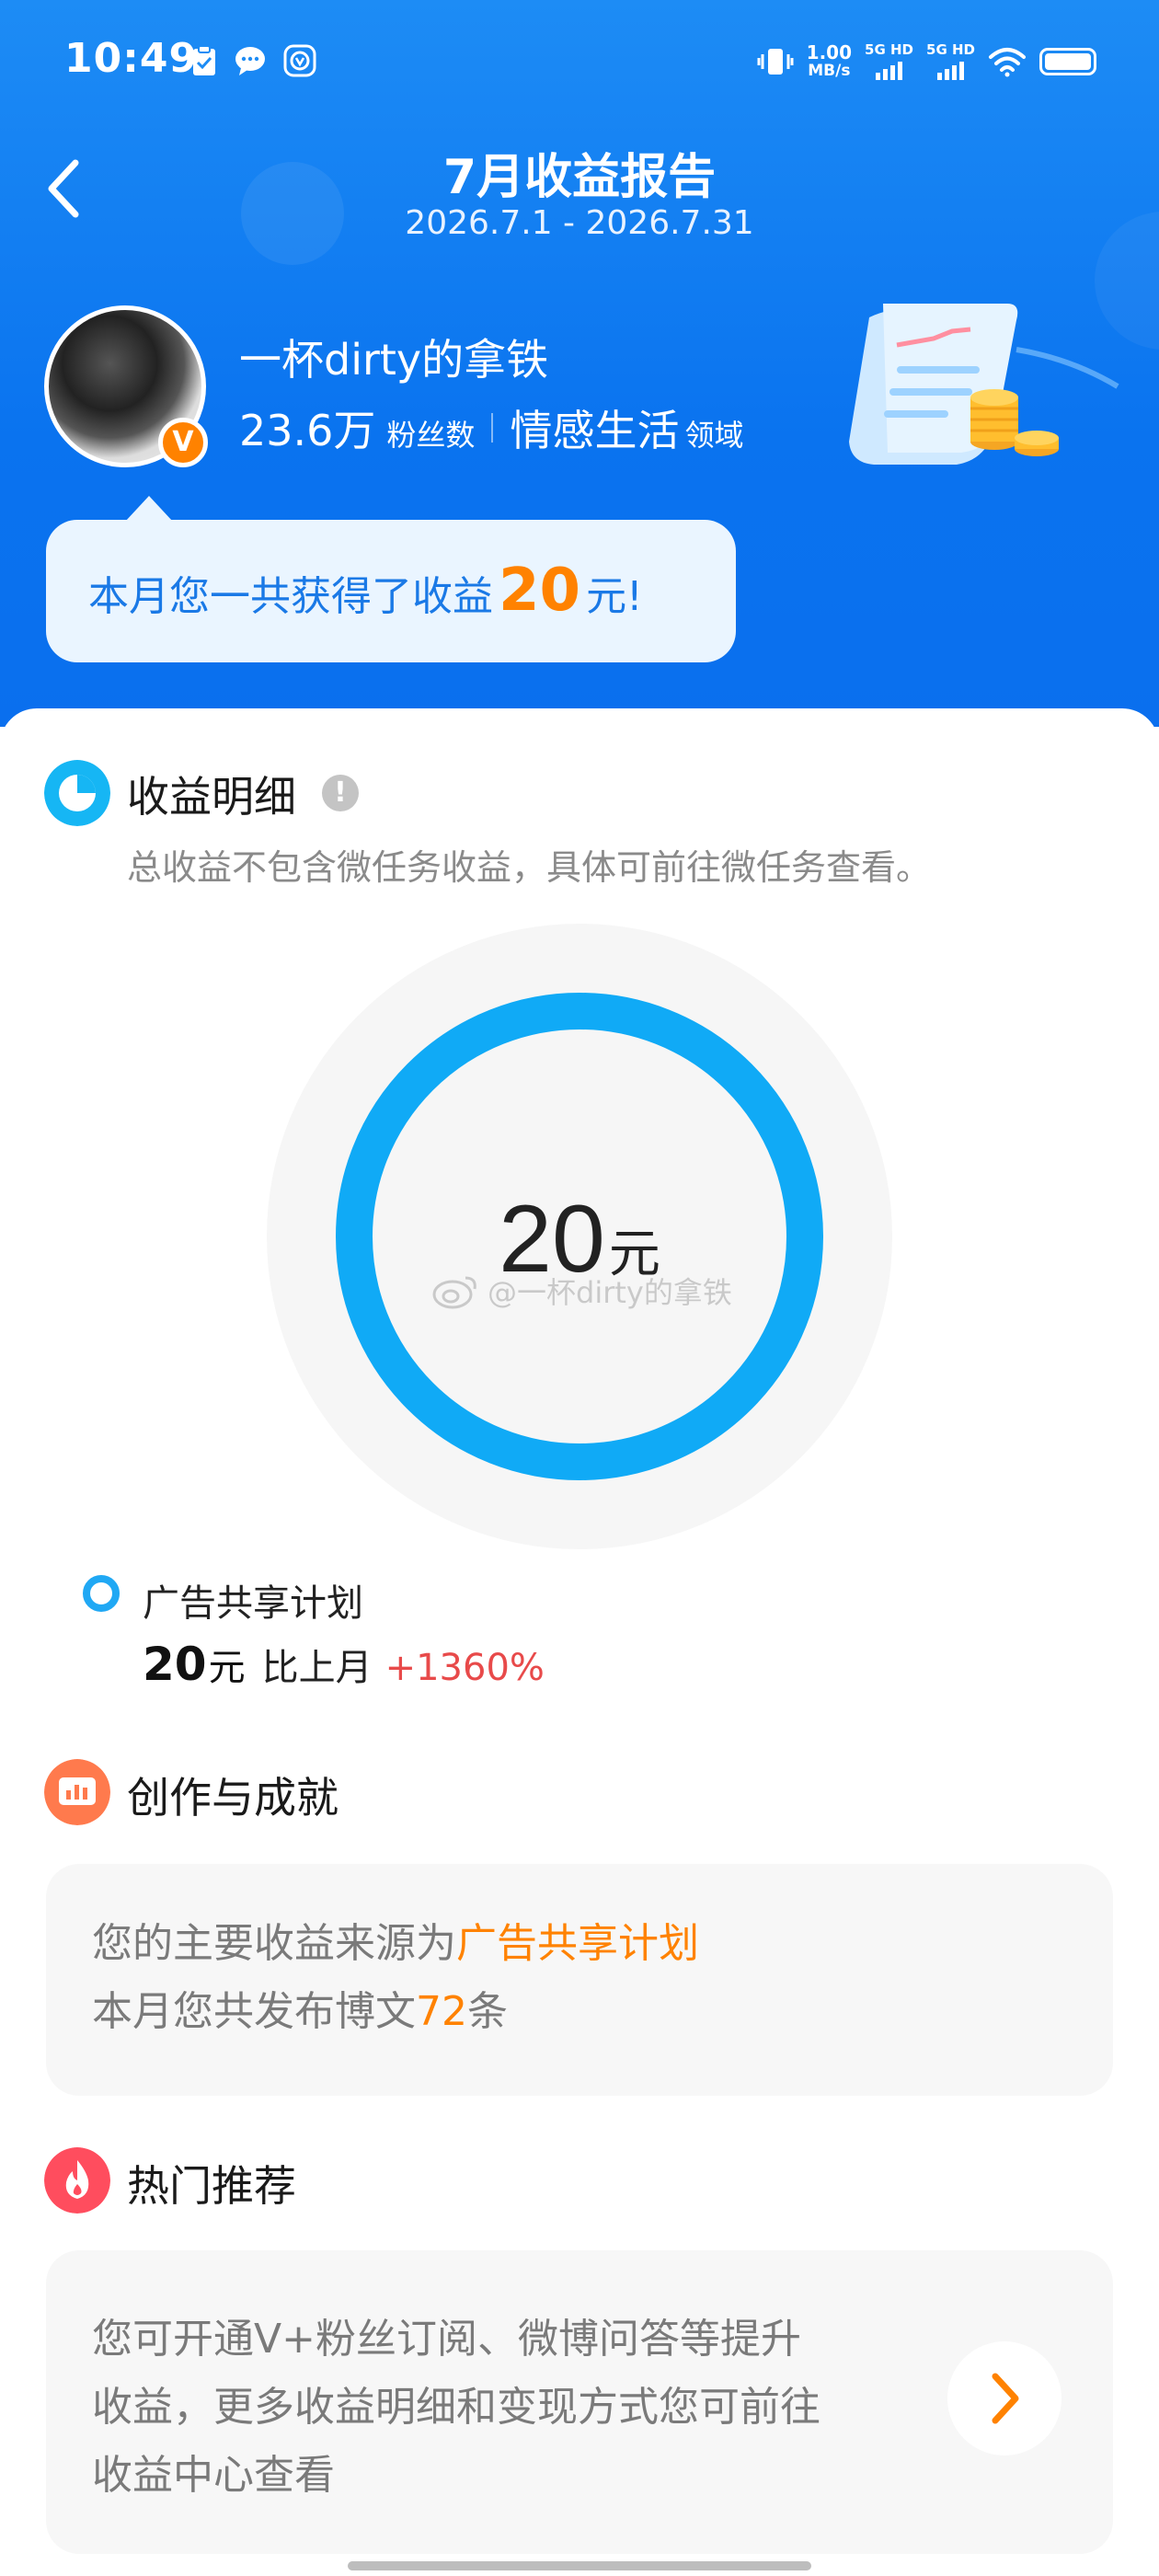 This screenshot has height=2576, width=1159. Describe the element at coordinates (77, 2180) in the screenshot. I see `flame-icon` at that location.